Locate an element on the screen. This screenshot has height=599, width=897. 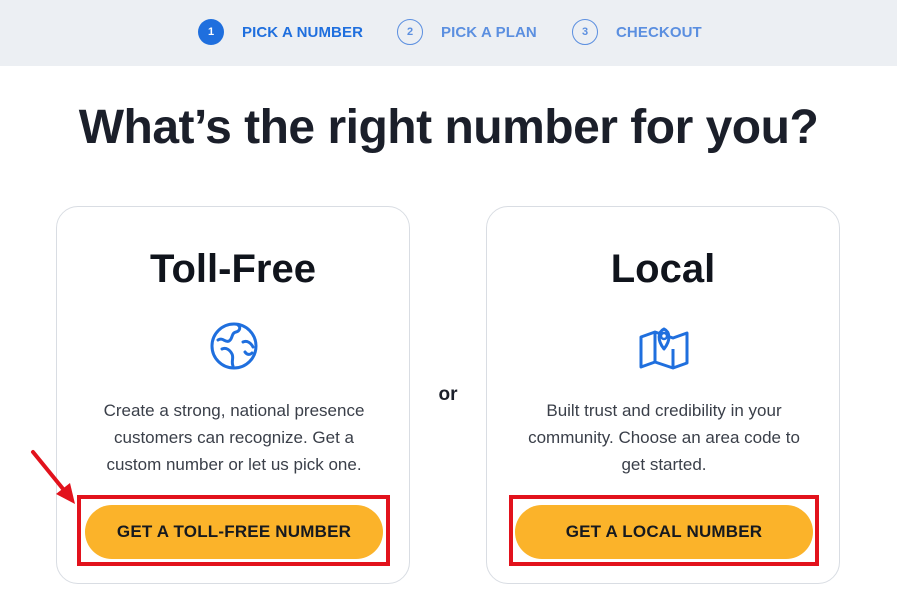
card-title: Local is located at coordinates (663, 269).